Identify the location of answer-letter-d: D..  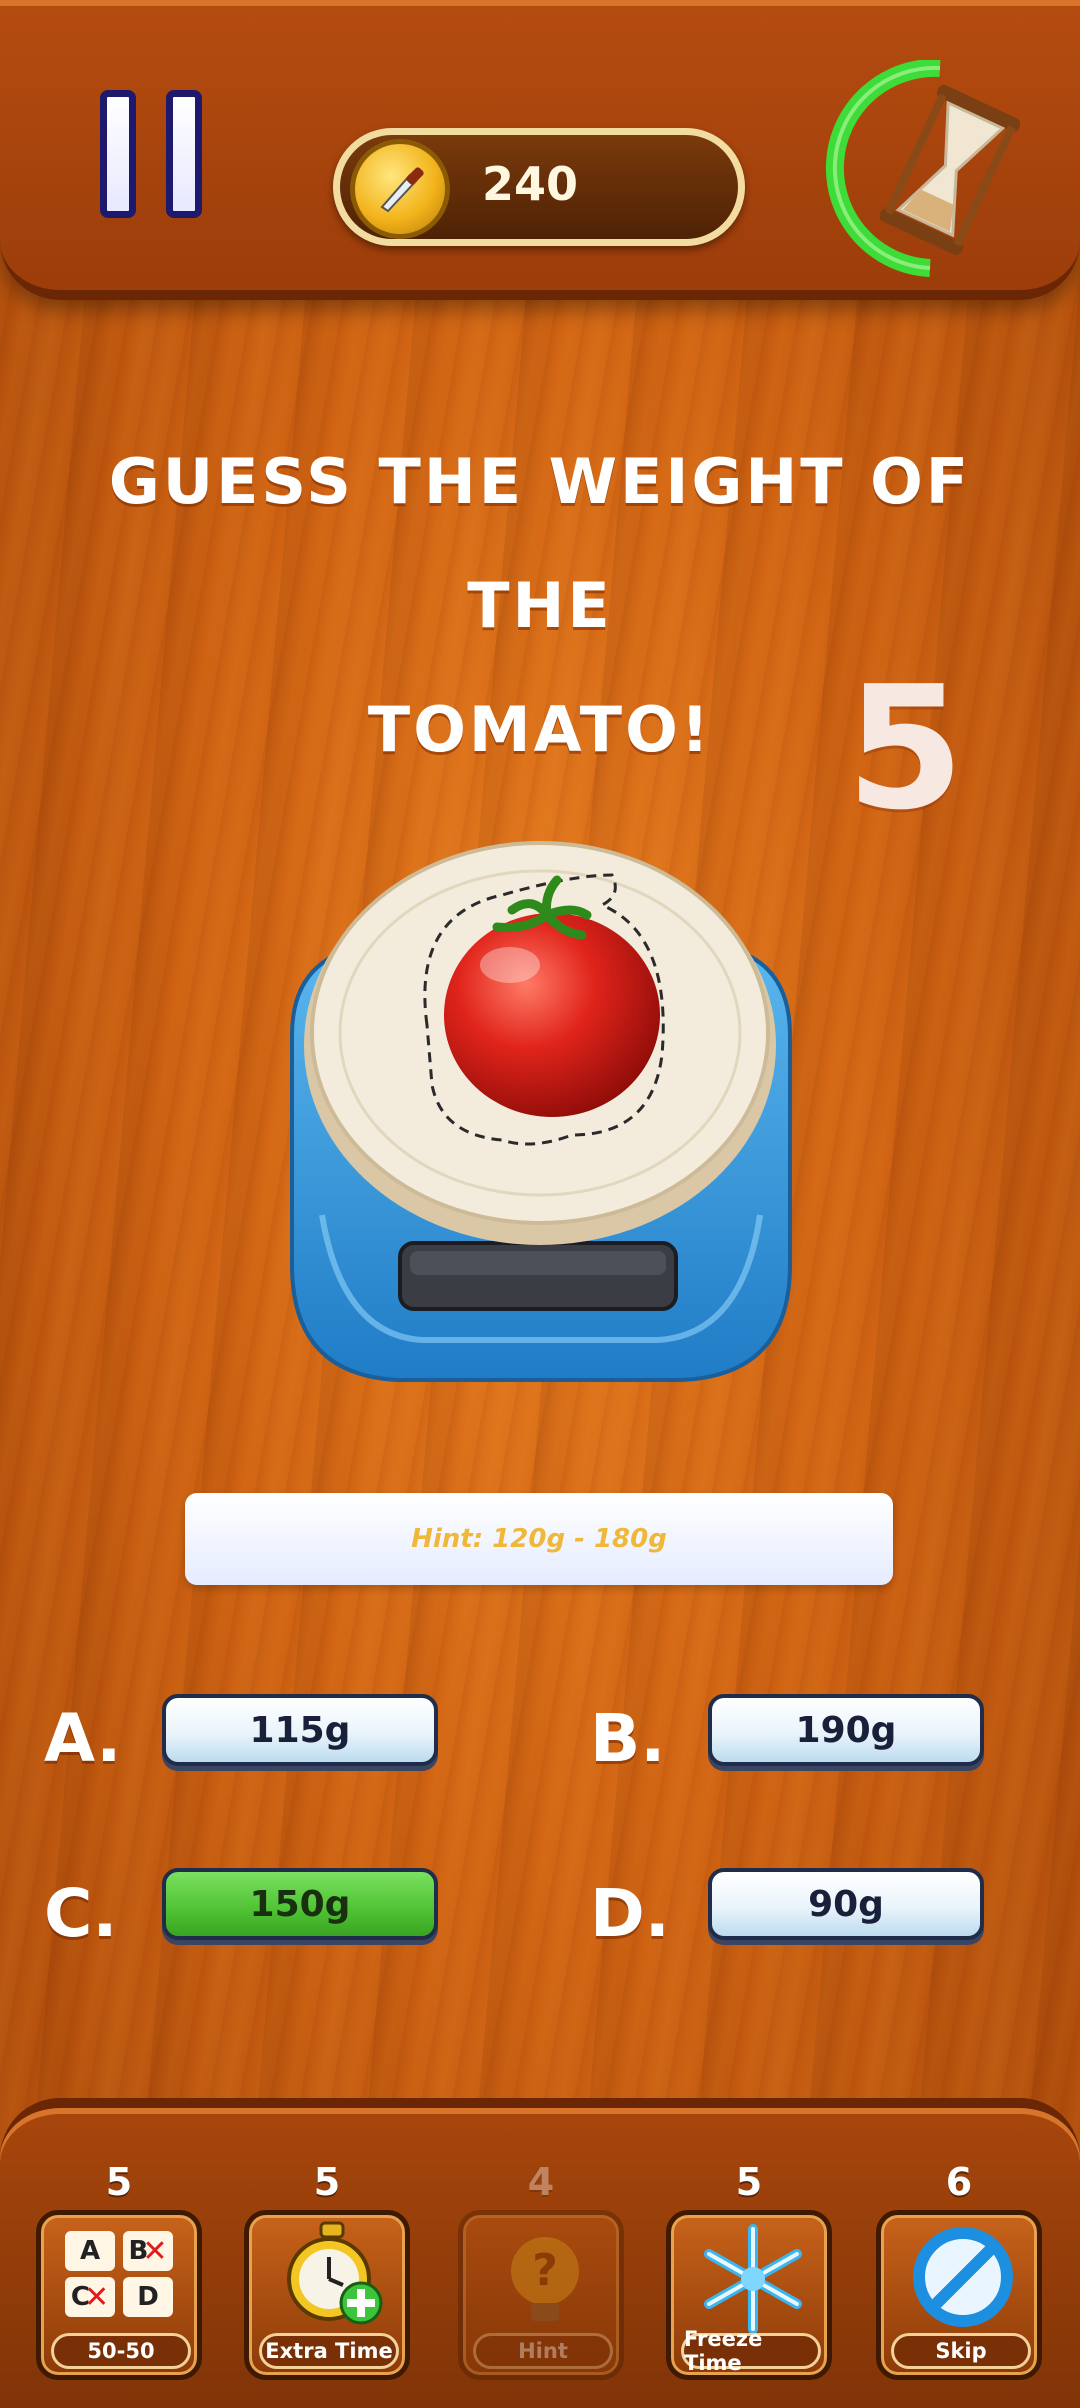
(630, 1913).